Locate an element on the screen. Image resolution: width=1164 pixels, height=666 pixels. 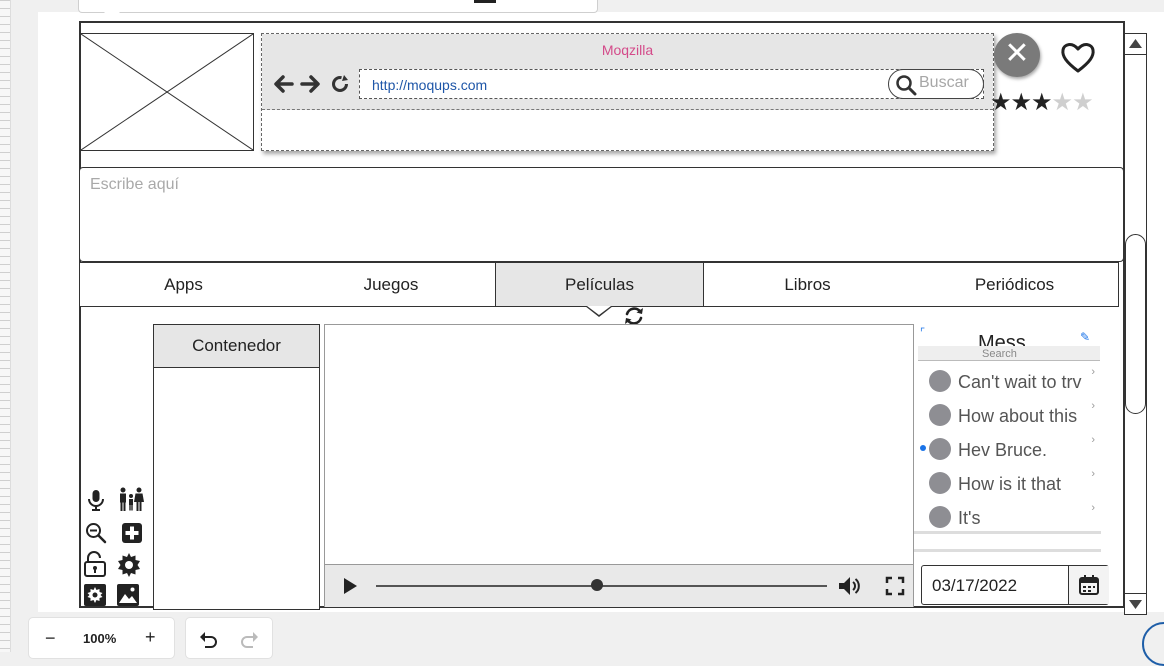
vertical-scrollbar is located at coordinates (1135, 324).